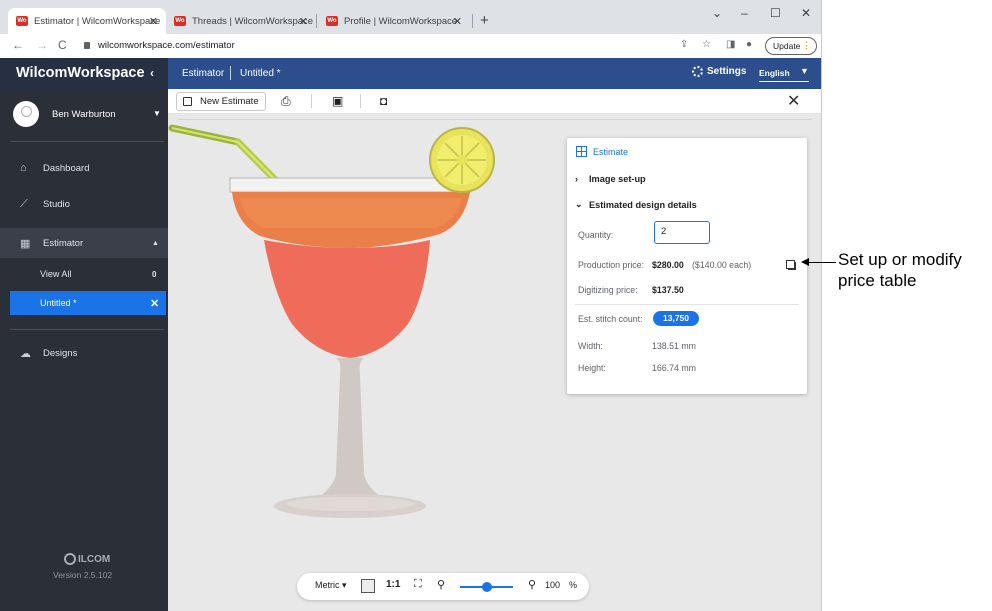 This screenshot has height=611, width=992. I want to click on zoom-toolbar: Metric ▾ 1:1 ⛶ ⚲ ⚲ 100 %, so click(443, 586).